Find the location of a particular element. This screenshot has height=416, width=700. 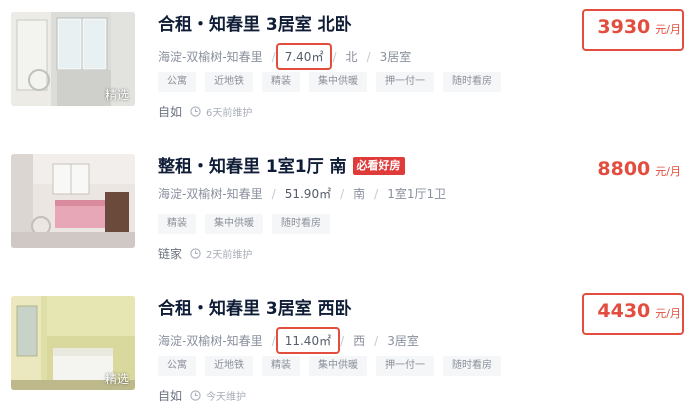

listing-orientation: 北 is located at coordinates (351, 57).